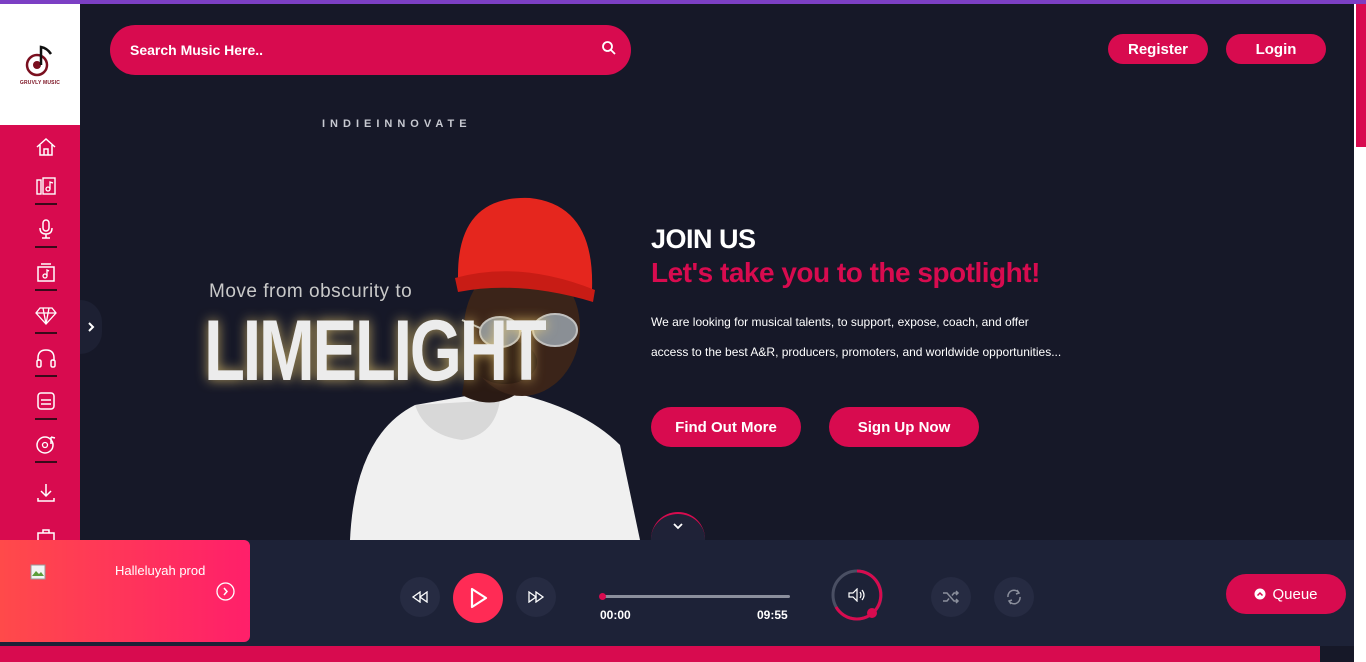  I want to click on music-note-logo-icon, so click(39, 60).